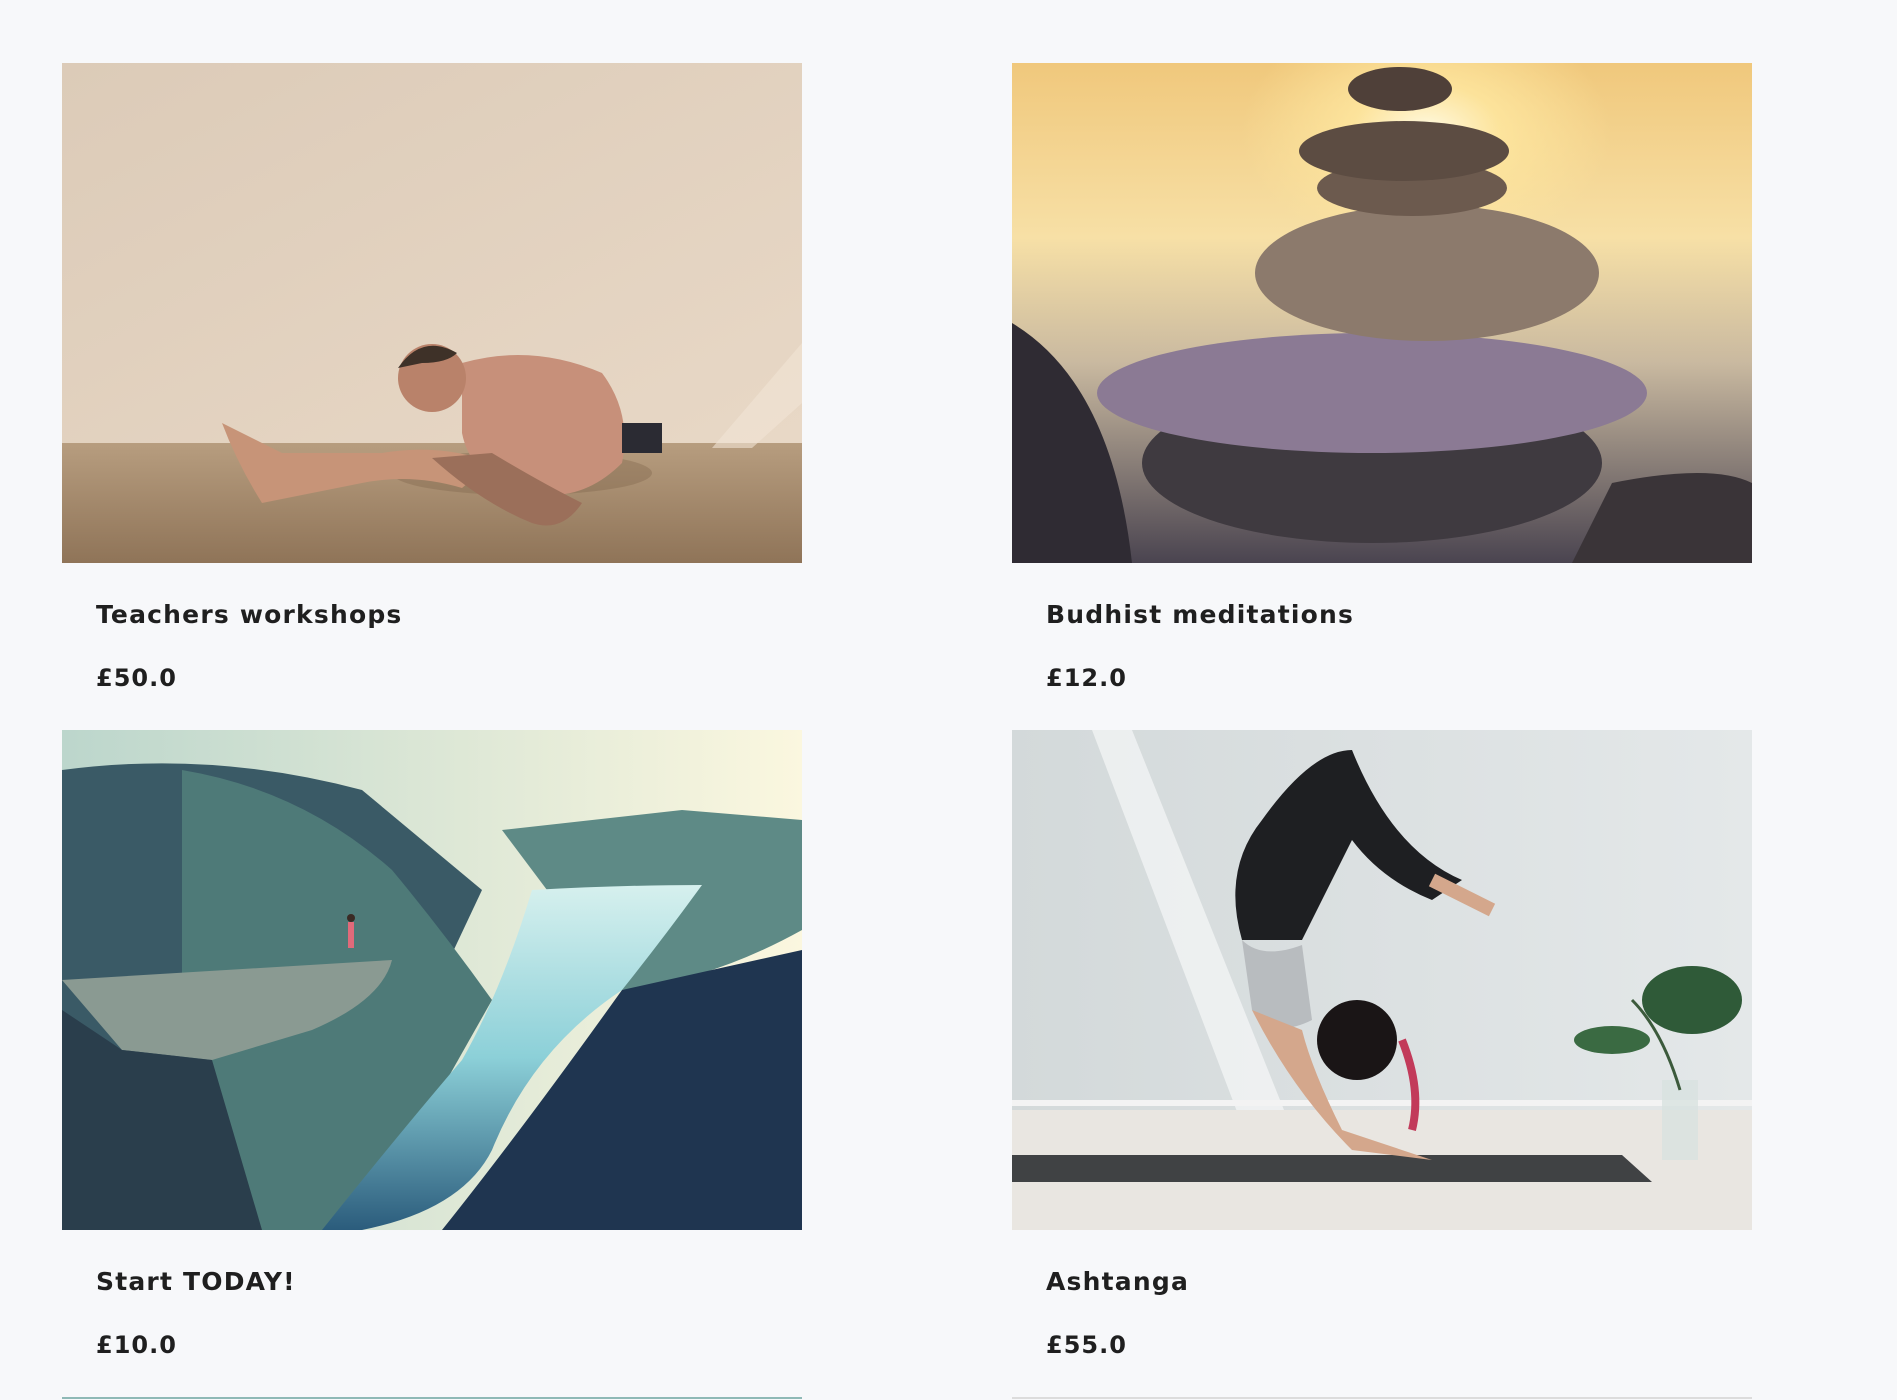 This screenshot has height=1400, width=1897. What do you see at coordinates (196, 1281) in the screenshot?
I see `product-title: Start TODAY!` at bounding box center [196, 1281].